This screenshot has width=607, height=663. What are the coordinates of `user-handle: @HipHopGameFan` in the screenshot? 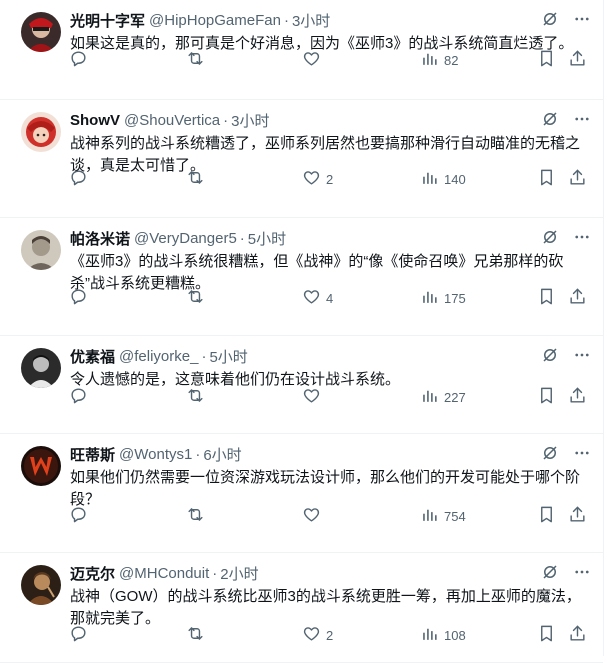 It's located at (215, 20).